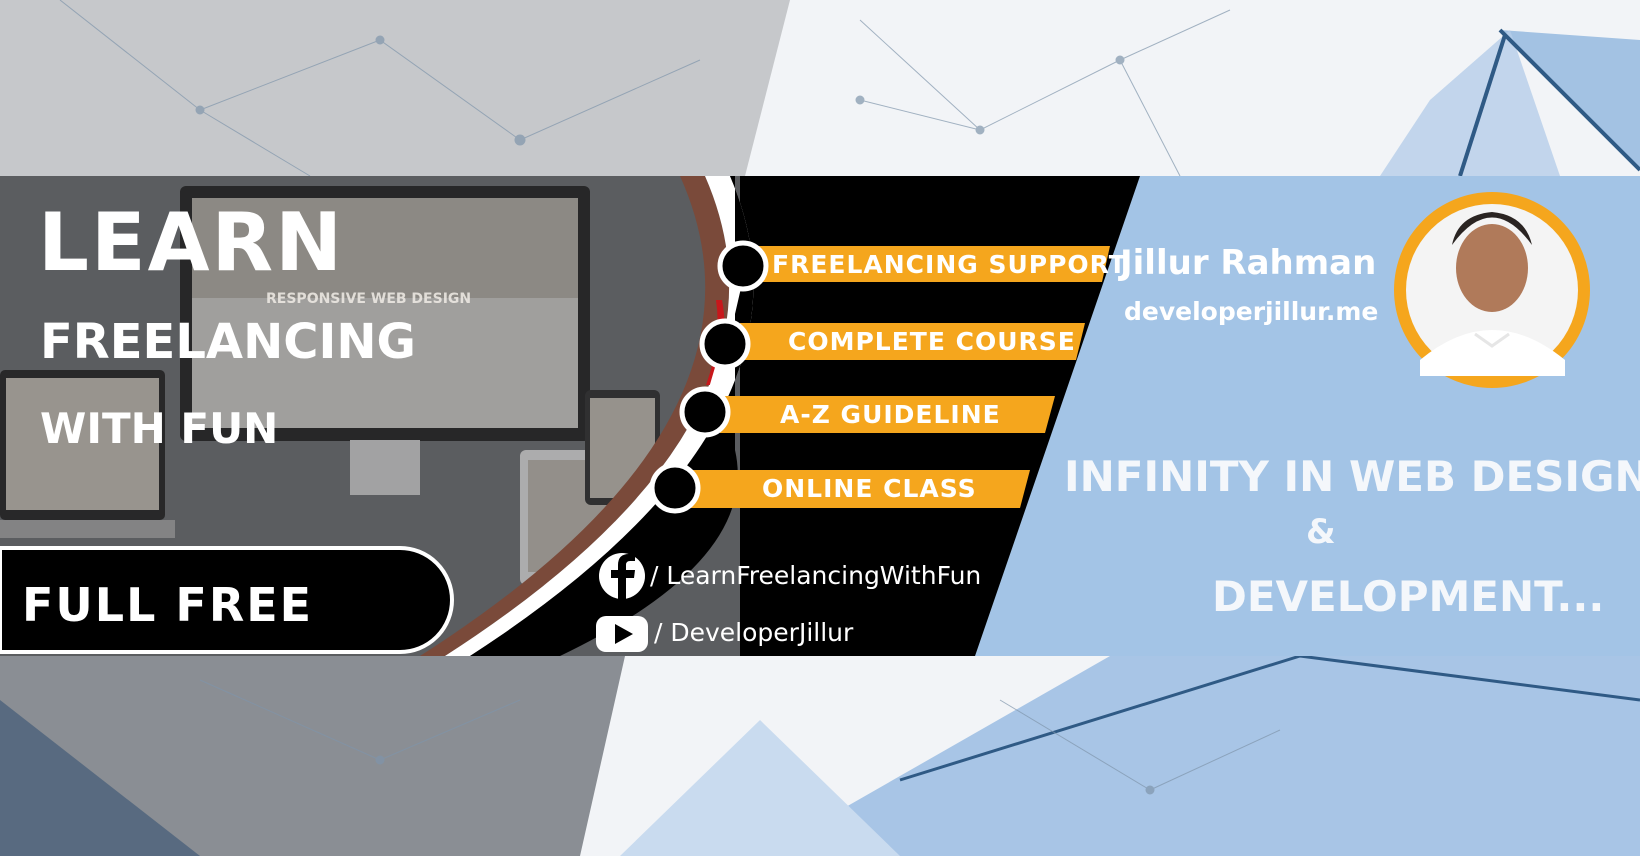 This screenshot has height=856, width=1640. I want to click on feature-label-1: FREELANCING SUPPORT, so click(949, 264).